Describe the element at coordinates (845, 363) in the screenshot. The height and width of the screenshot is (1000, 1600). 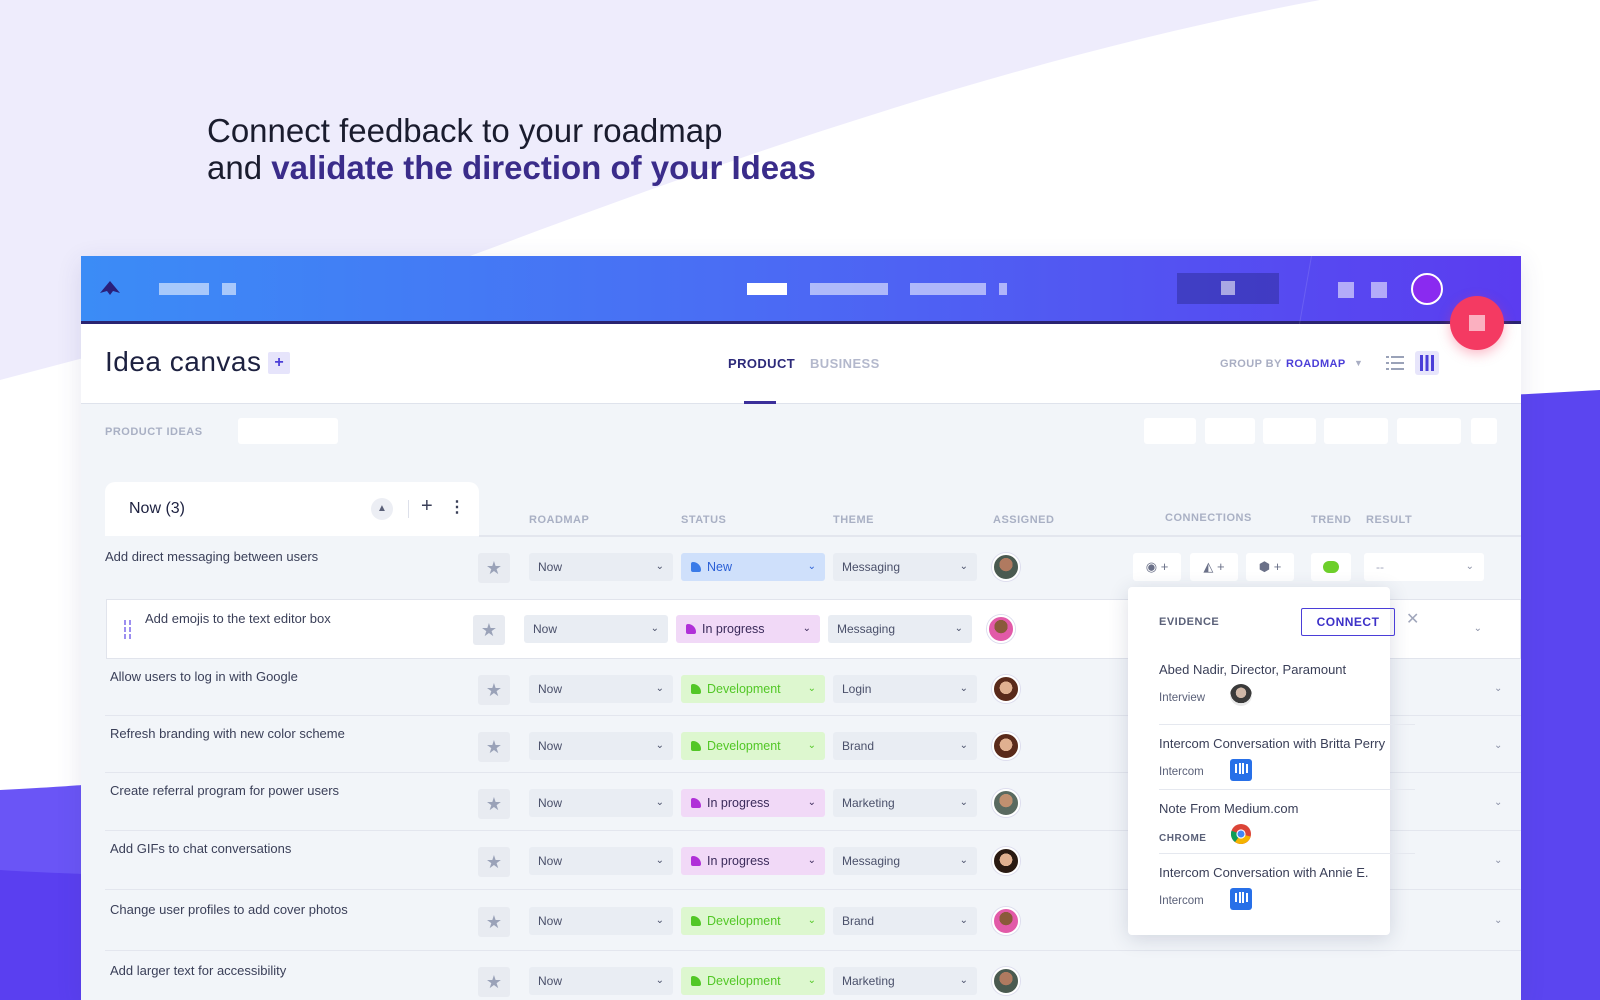
I see `tab-business: BUSINESS` at that location.